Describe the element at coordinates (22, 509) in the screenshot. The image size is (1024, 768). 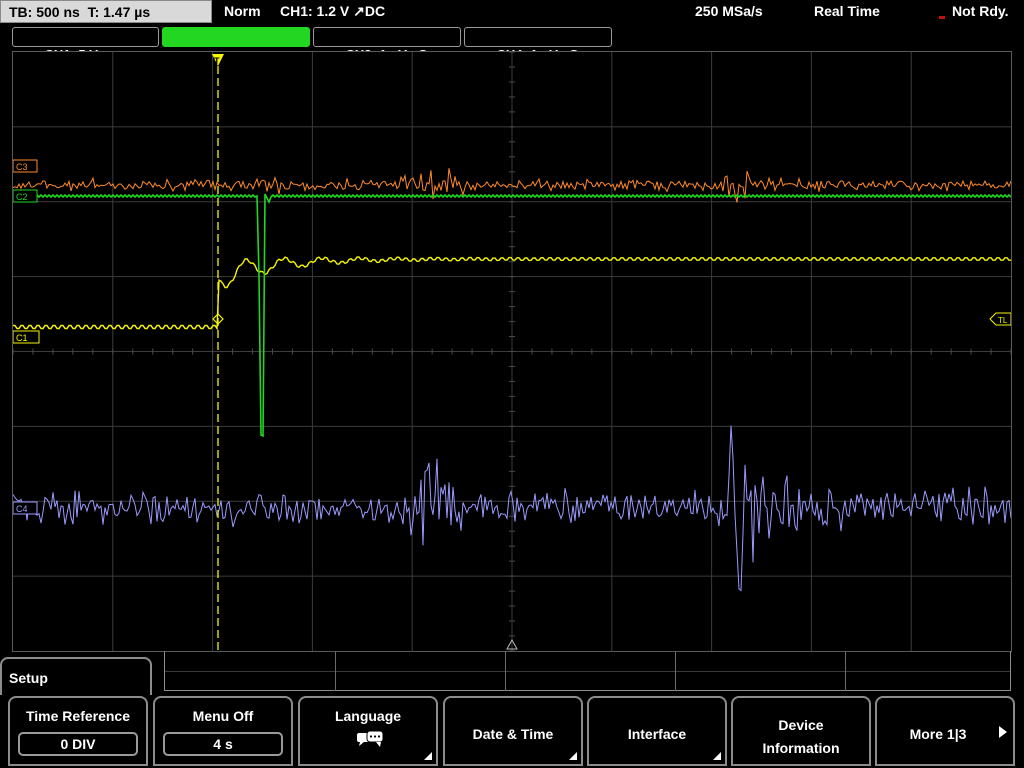
I see `channel-4-marker-label: C4` at that location.